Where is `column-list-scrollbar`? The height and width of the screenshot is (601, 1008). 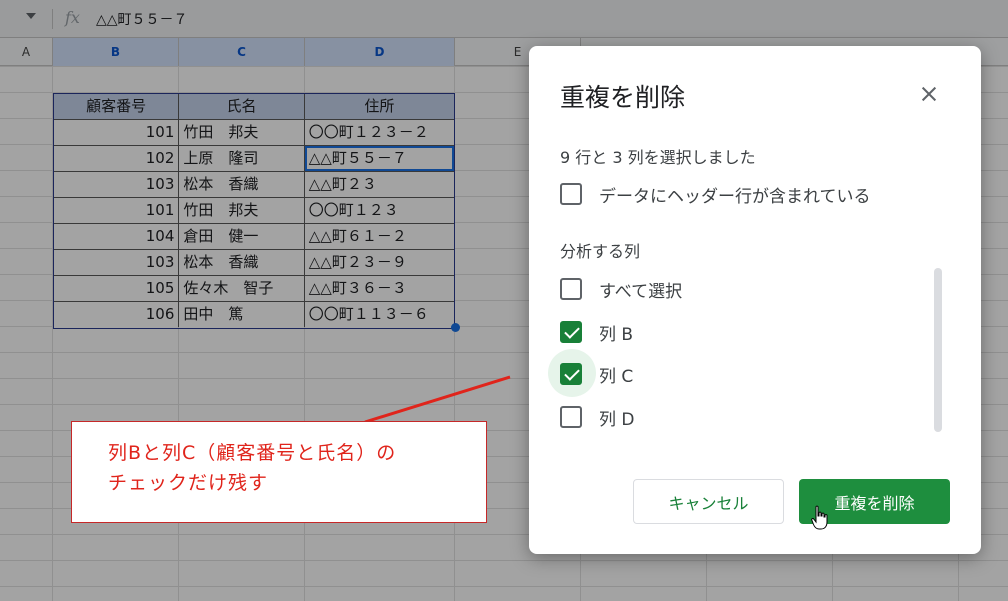
column-list-scrollbar is located at coordinates (938, 350).